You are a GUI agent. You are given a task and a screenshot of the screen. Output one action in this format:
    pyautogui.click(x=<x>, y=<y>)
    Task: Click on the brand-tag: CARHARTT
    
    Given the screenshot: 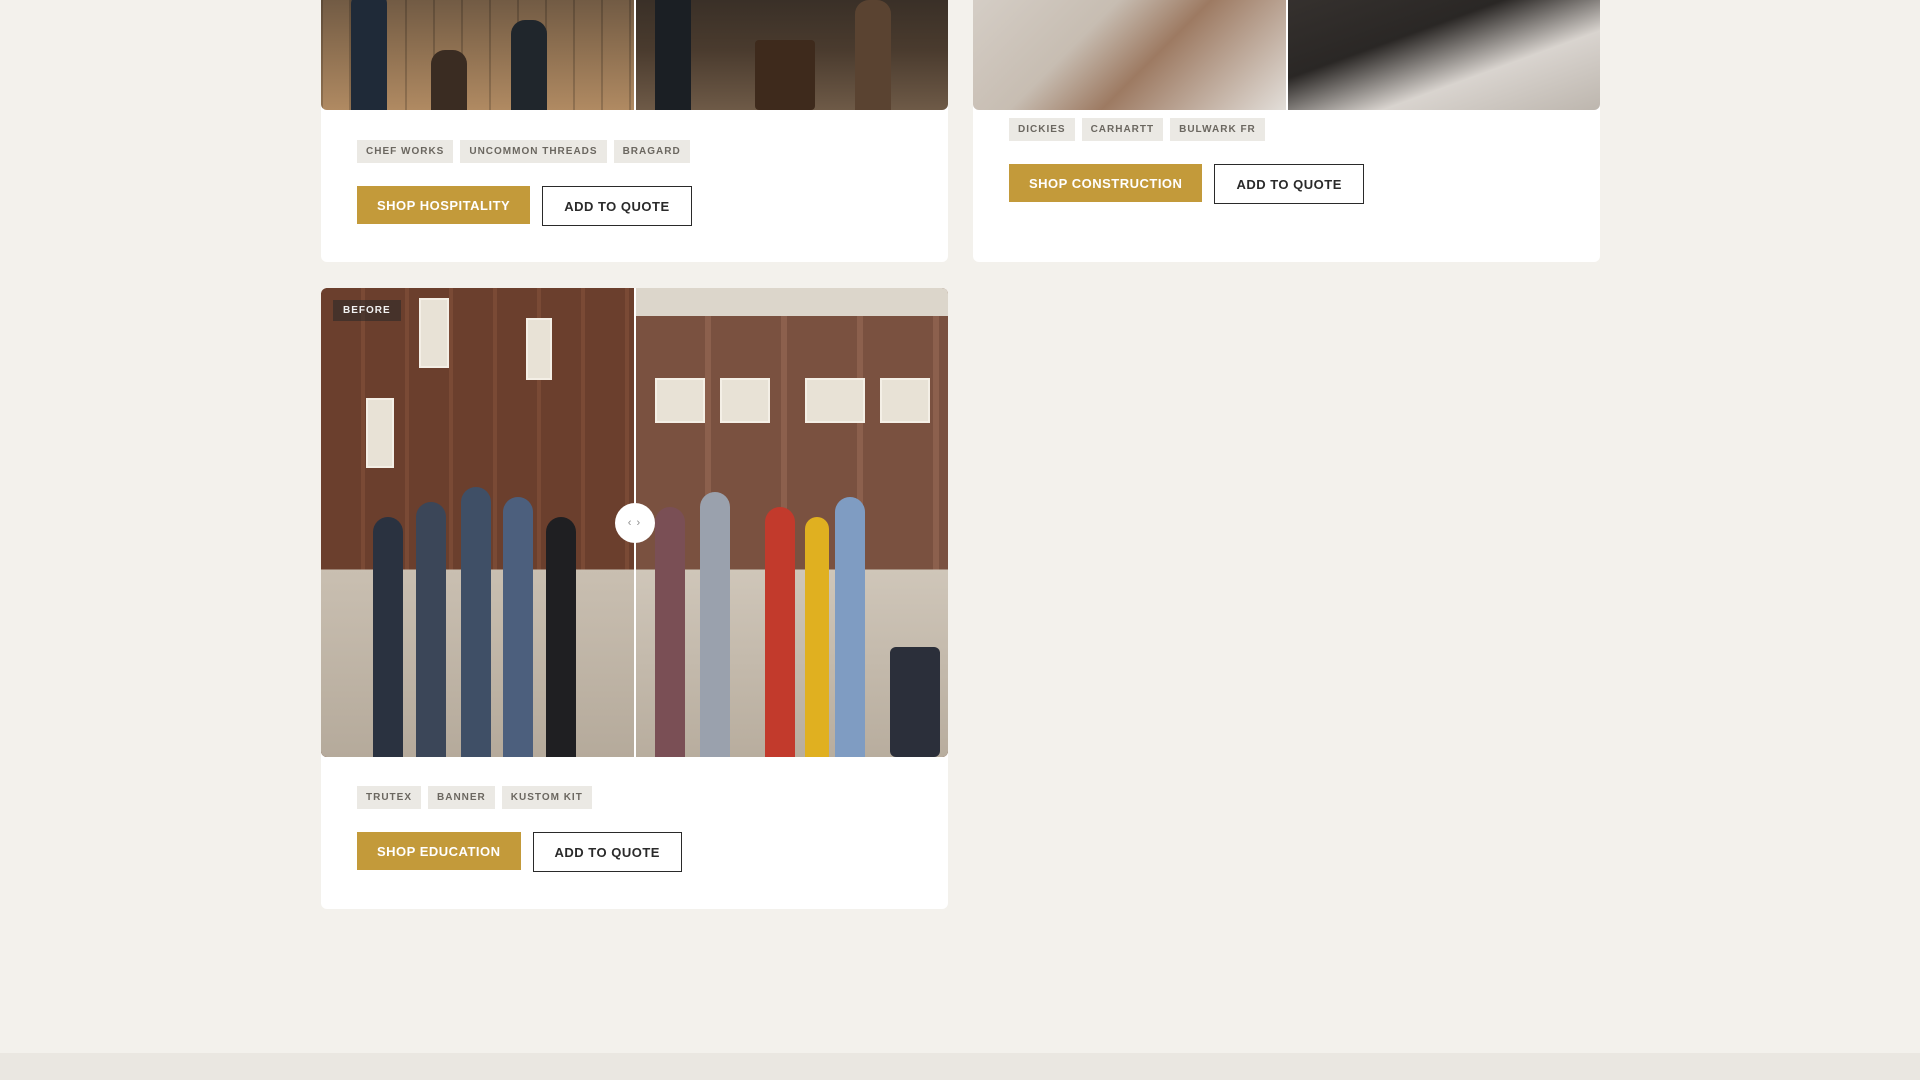 What is the action you would take?
    pyautogui.click(x=1122, y=129)
    